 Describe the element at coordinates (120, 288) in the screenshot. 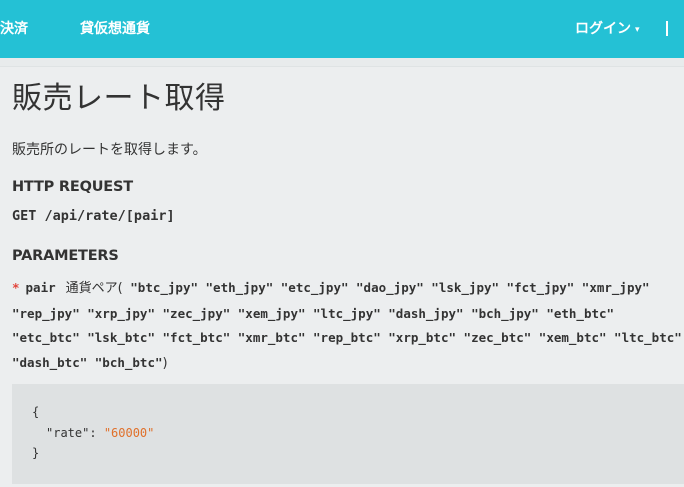

I see `open-paren: (` at that location.